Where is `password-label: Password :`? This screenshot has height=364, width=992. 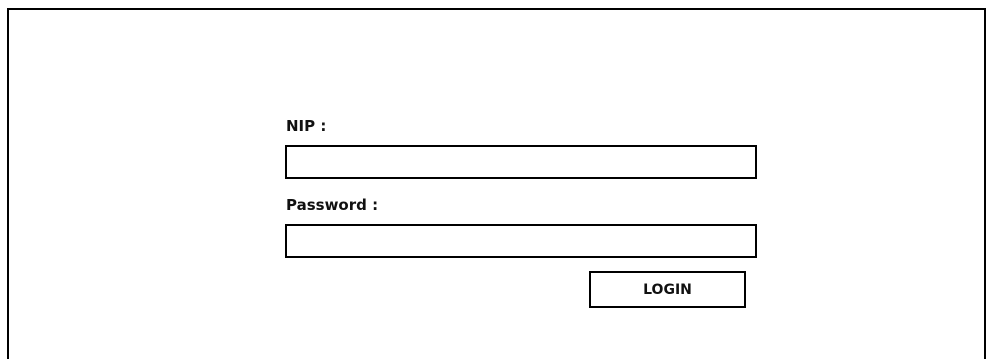
password-label: Password : is located at coordinates (332, 205).